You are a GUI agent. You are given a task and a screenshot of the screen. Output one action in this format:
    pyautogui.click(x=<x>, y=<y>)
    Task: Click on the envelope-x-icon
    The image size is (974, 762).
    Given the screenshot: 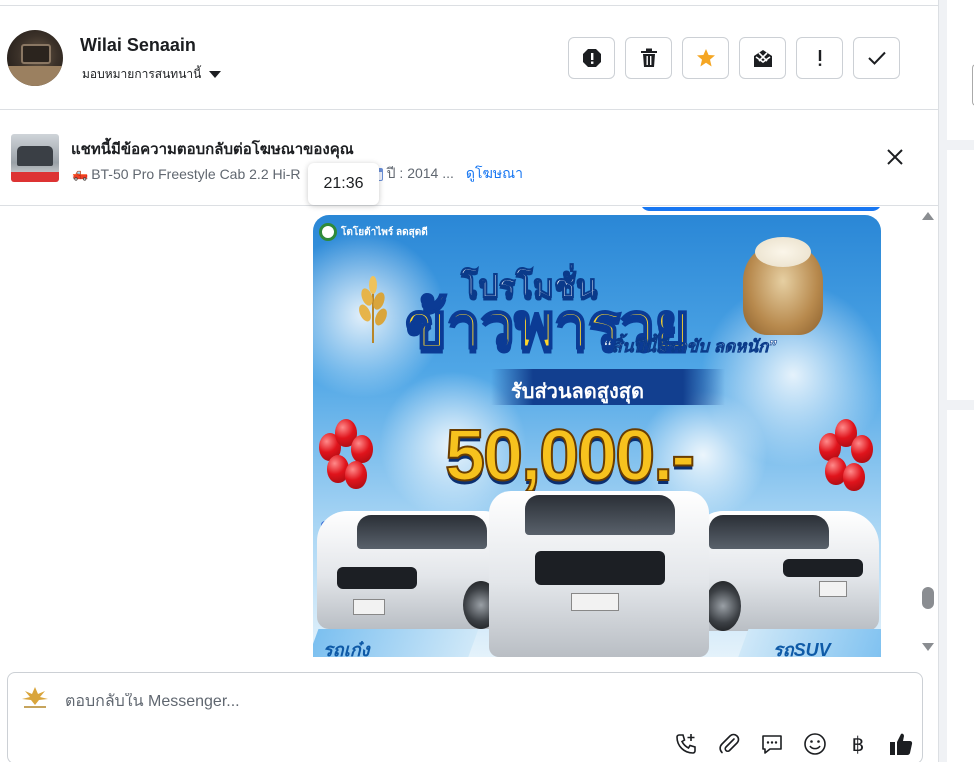 What is the action you would take?
    pyautogui.click(x=762, y=58)
    